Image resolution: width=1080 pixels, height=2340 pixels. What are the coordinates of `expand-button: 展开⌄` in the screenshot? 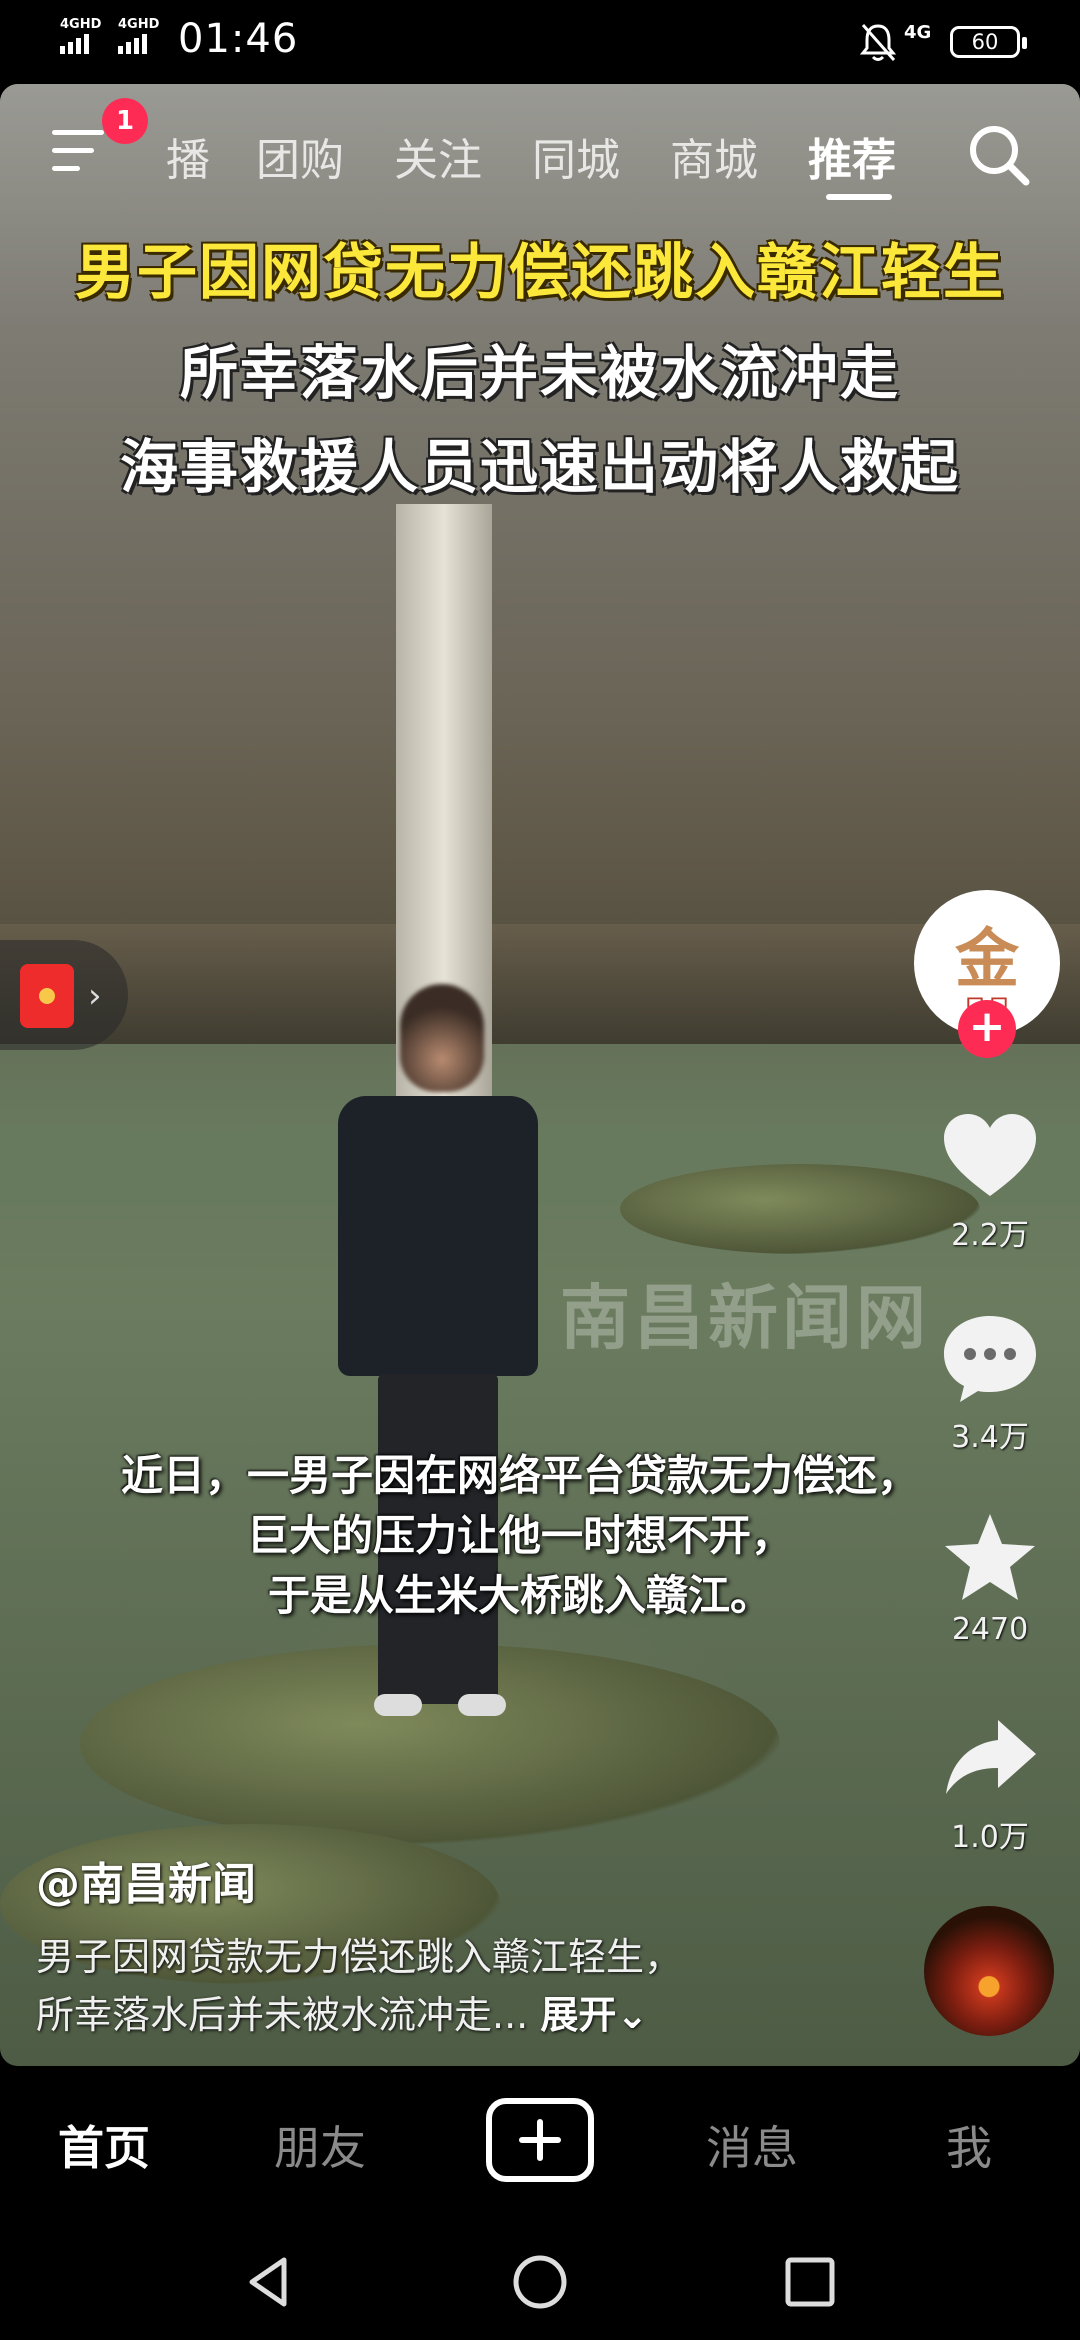 It's located at (594, 2015).